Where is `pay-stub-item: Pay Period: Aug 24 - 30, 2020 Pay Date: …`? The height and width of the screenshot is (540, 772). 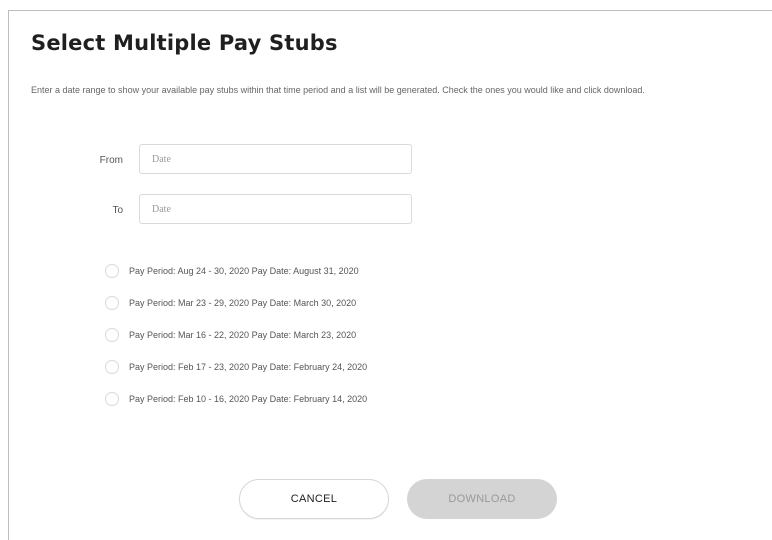 pay-stub-item: Pay Period: Aug 24 - 30, 2020 Pay Date: … is located at coordinates (275, 271).